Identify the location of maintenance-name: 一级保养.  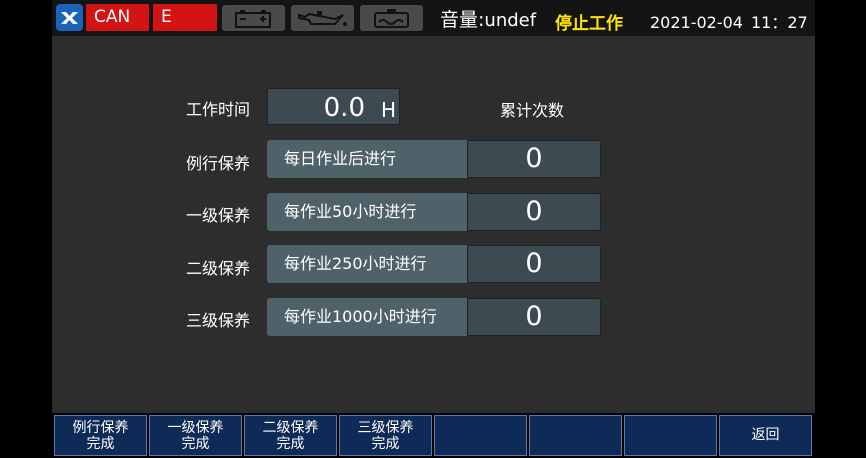
(218, 215).